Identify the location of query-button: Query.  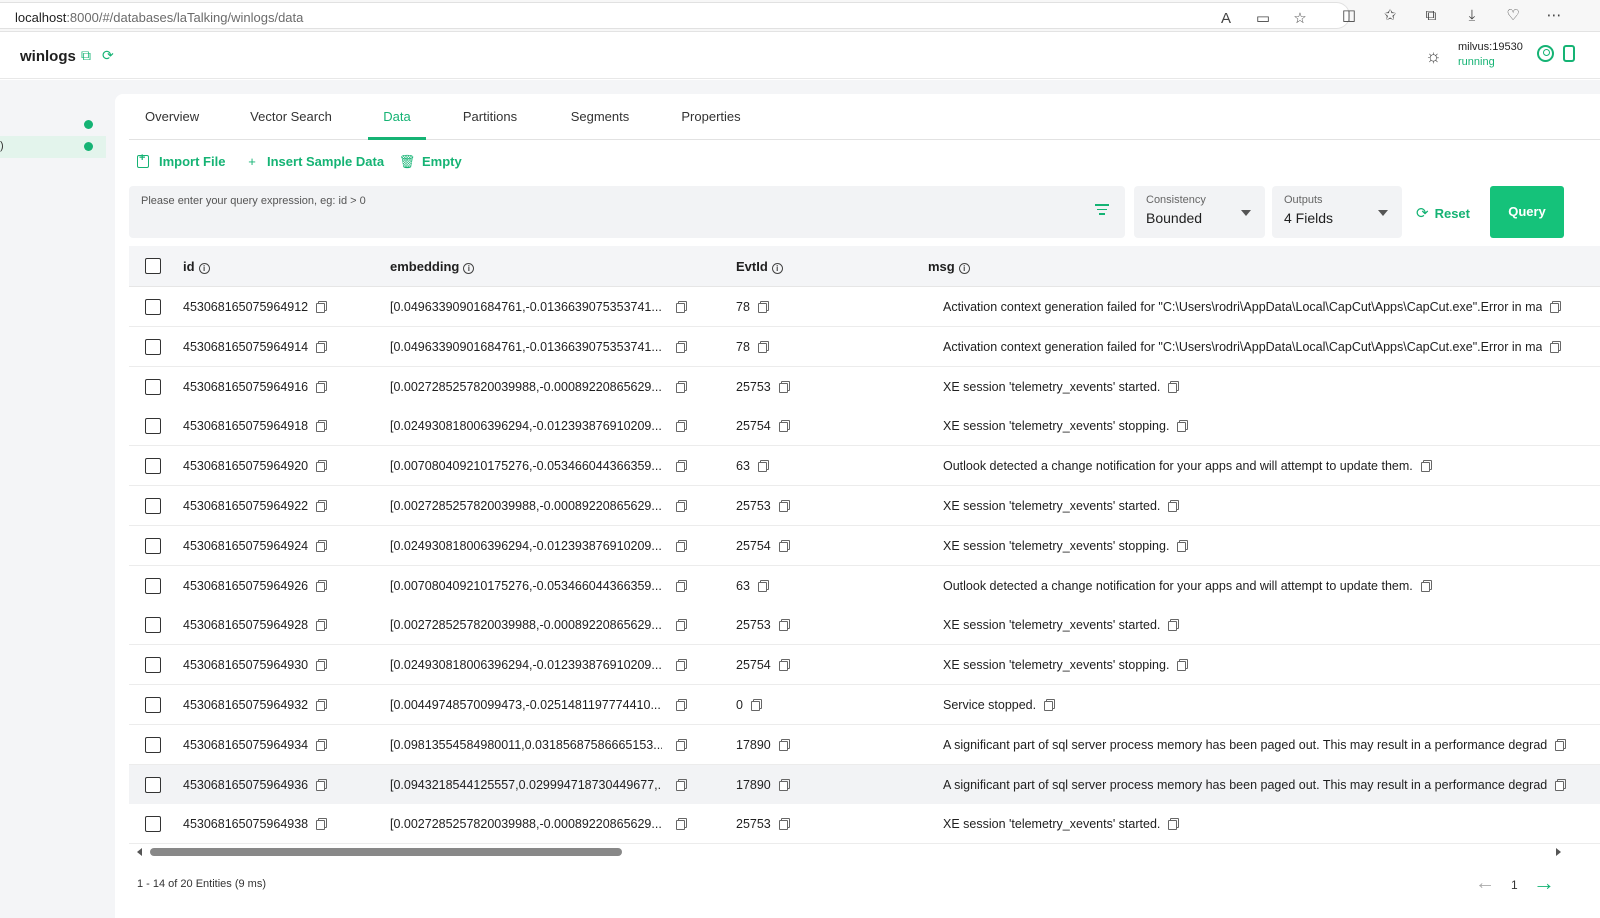
(1527, 212).